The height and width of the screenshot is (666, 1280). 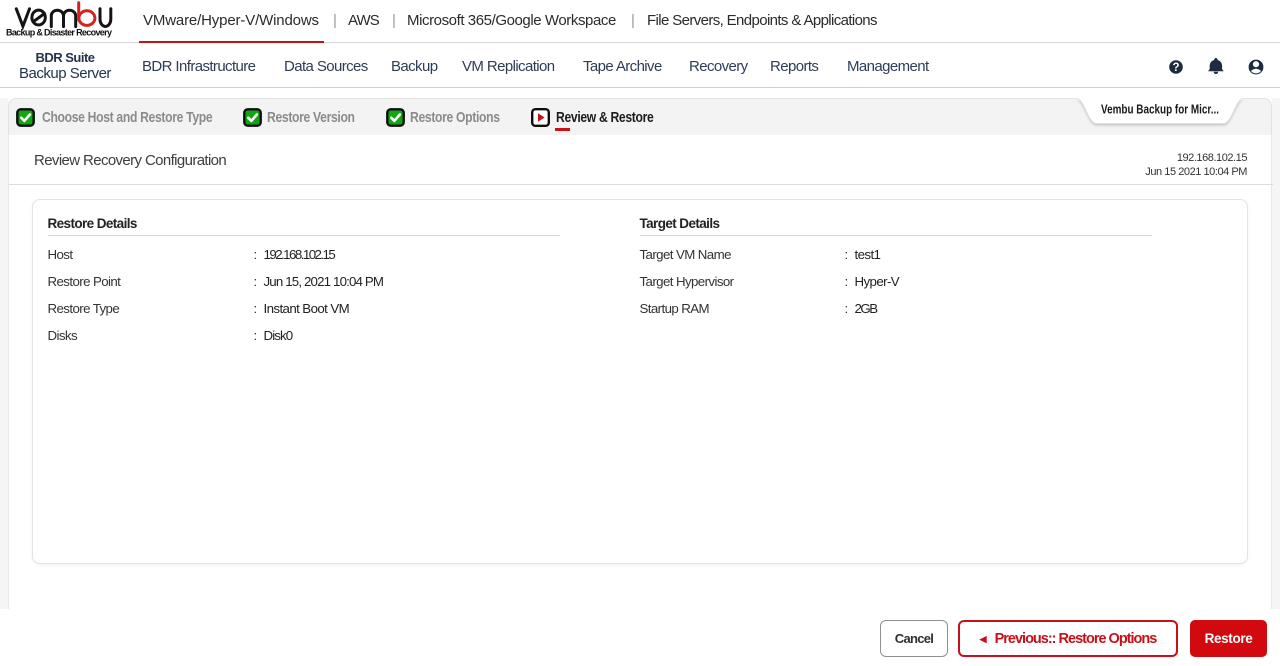 What do you see at coordinates (59, 33) in the screenshot?
I see `svg-text: Backup & Disaster Recovery` at bounding box center [59, 33].